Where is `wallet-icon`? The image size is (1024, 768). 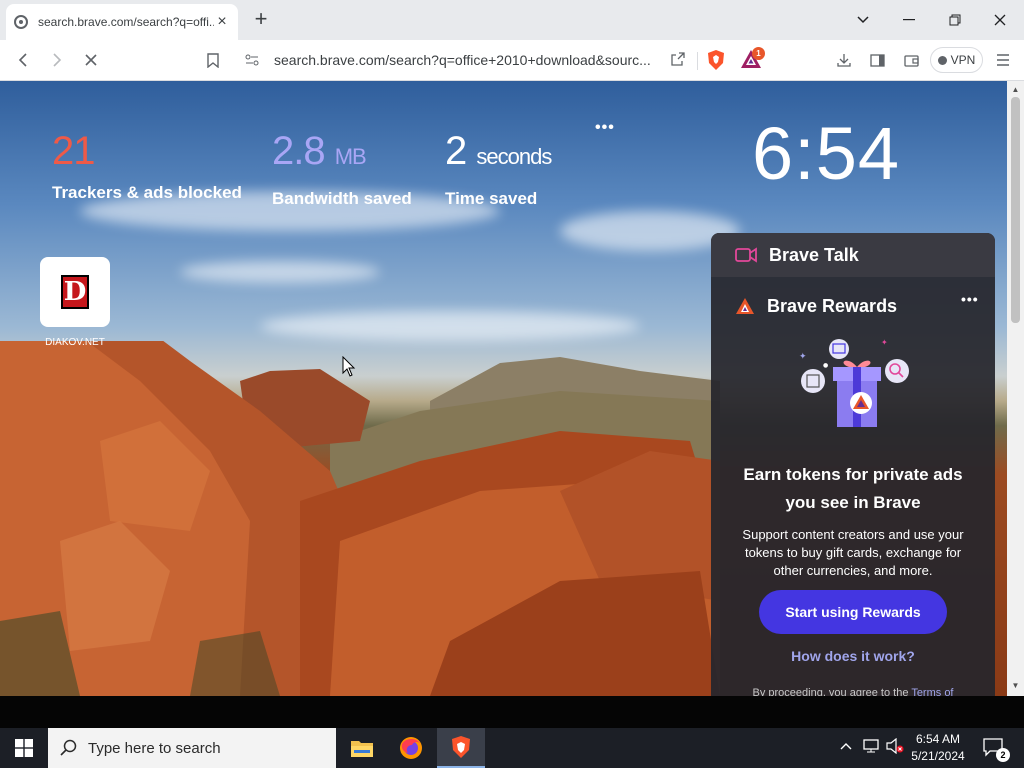
wallet-icon is located at coordinates (911, 60).